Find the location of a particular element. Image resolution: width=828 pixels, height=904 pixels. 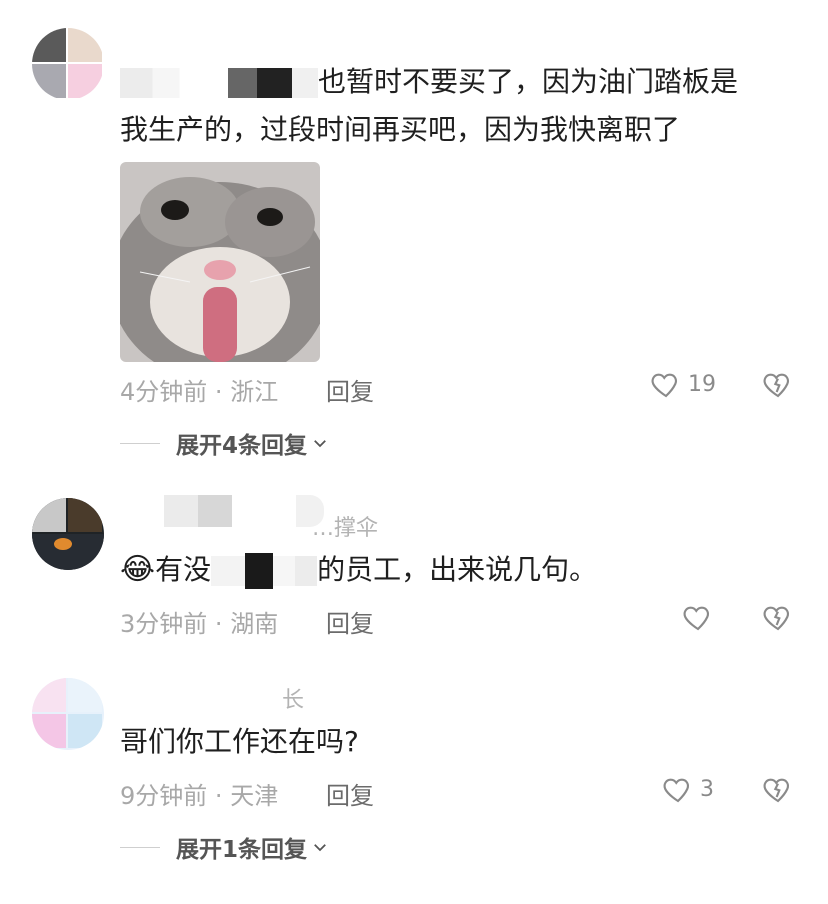

like-button: 19 is located at coordinates (683, 384).